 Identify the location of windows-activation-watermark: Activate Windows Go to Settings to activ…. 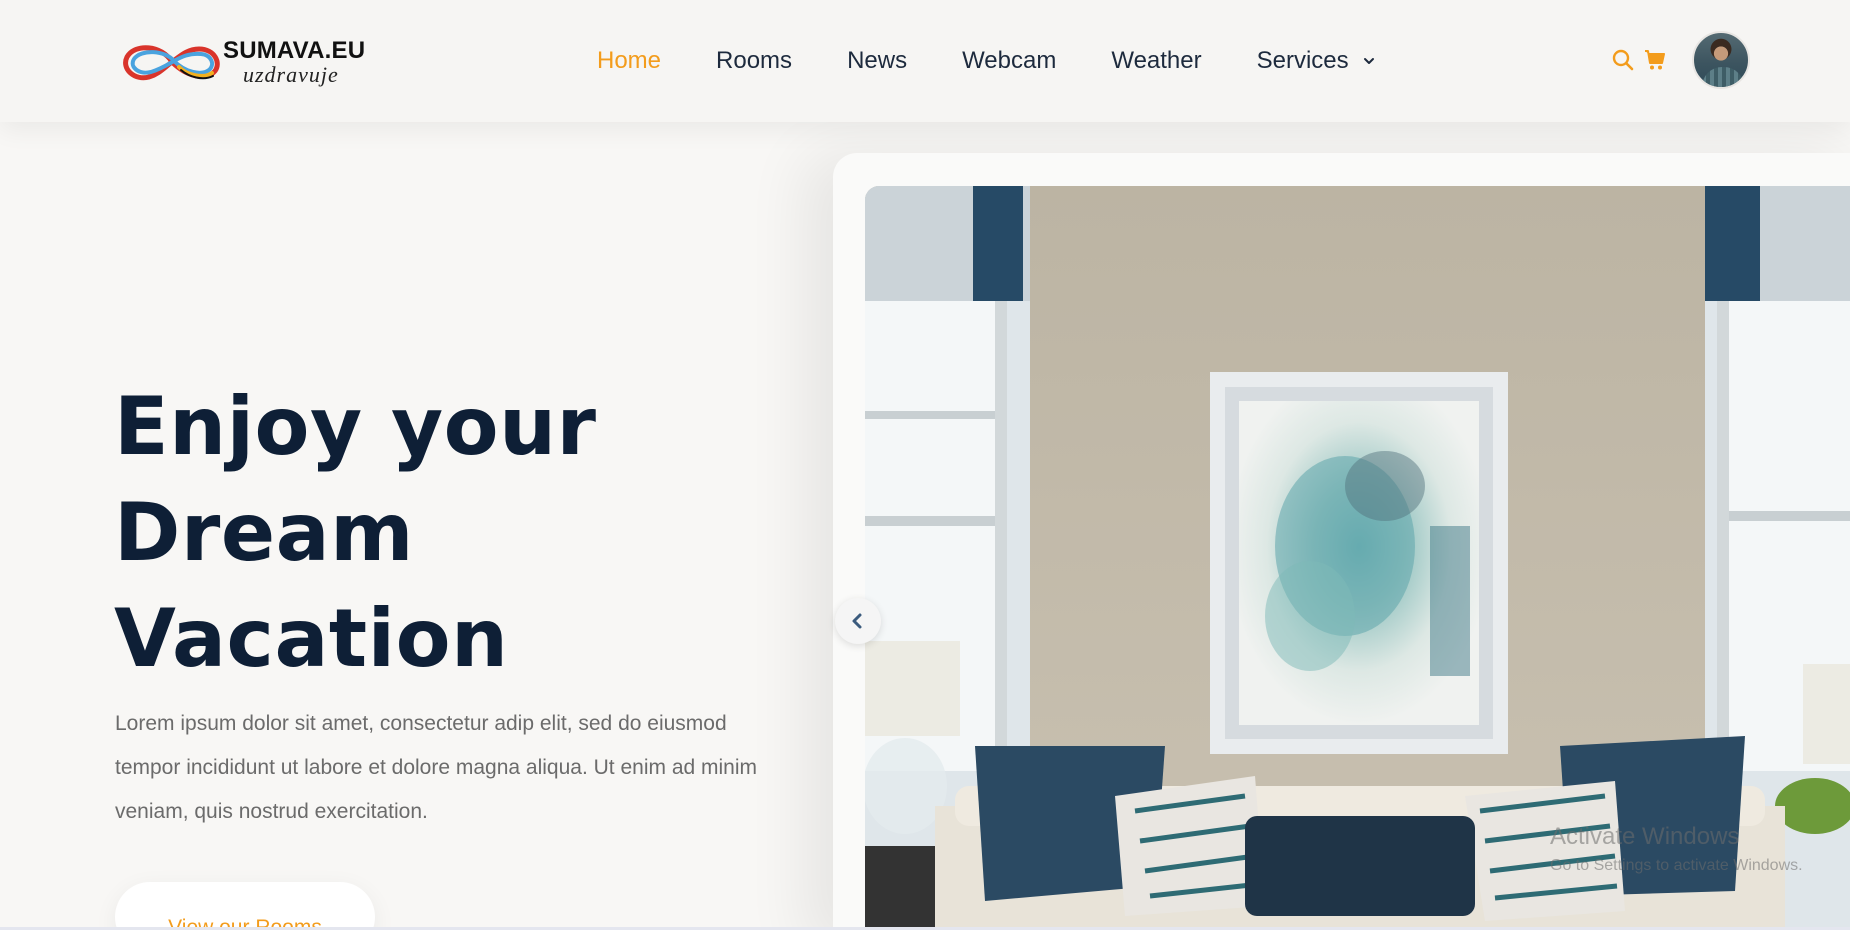
(1700, 850).